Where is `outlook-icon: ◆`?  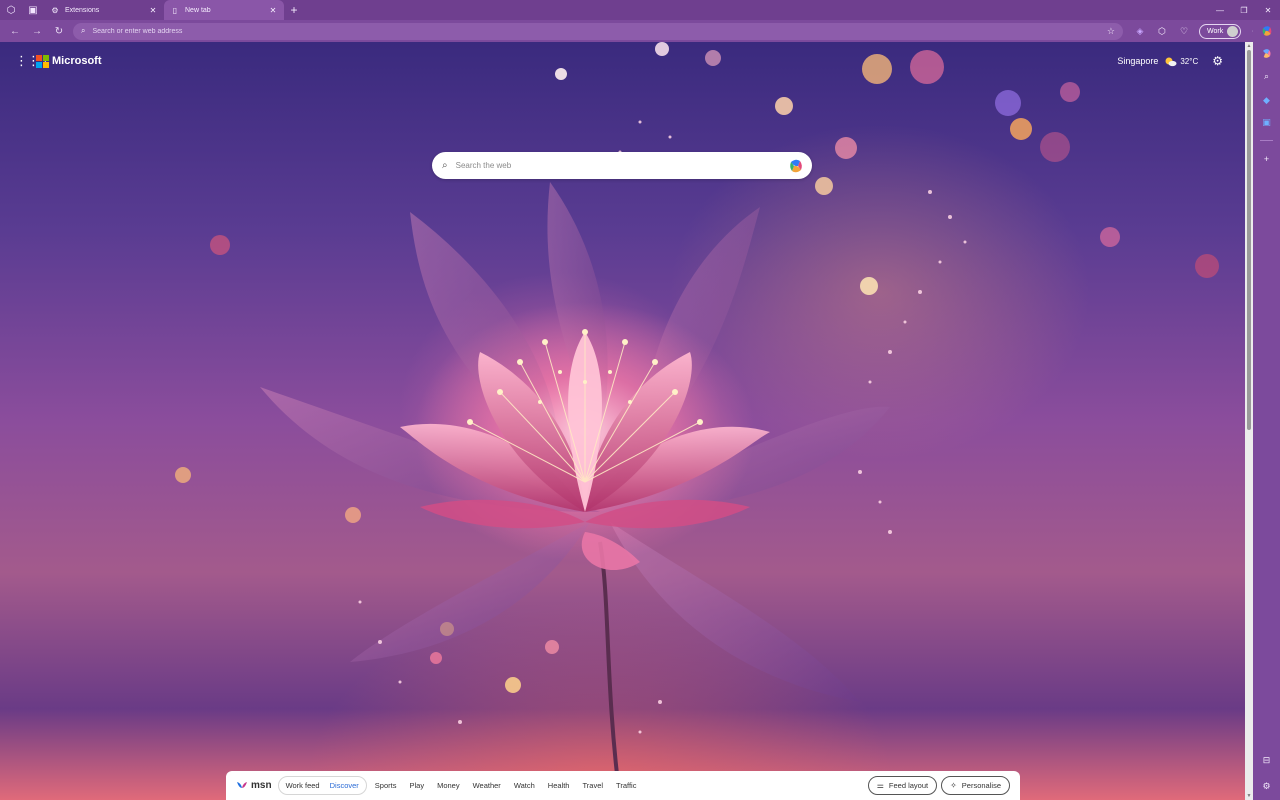 outlook-icon: ◆ is located at coordinates (1266, 100).